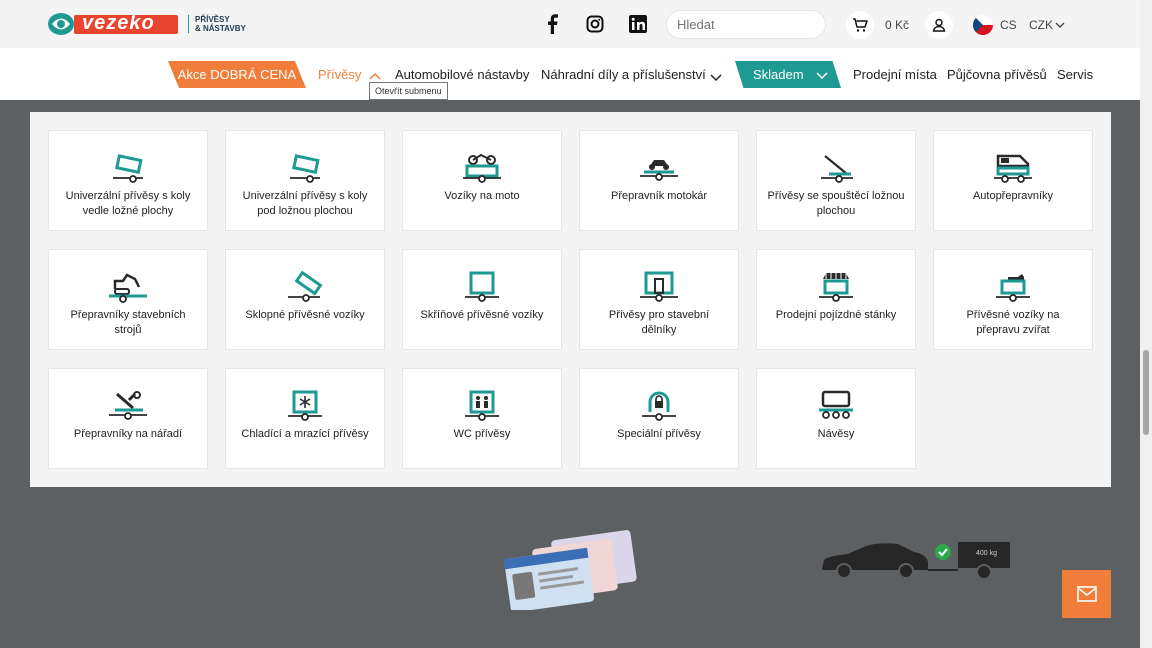 This screenshot has width=1152, height=648. Describe the element at coordinates (408, 91) in the screenshot. I see `submenu-tooltip: Otevřít submenu` at that location.